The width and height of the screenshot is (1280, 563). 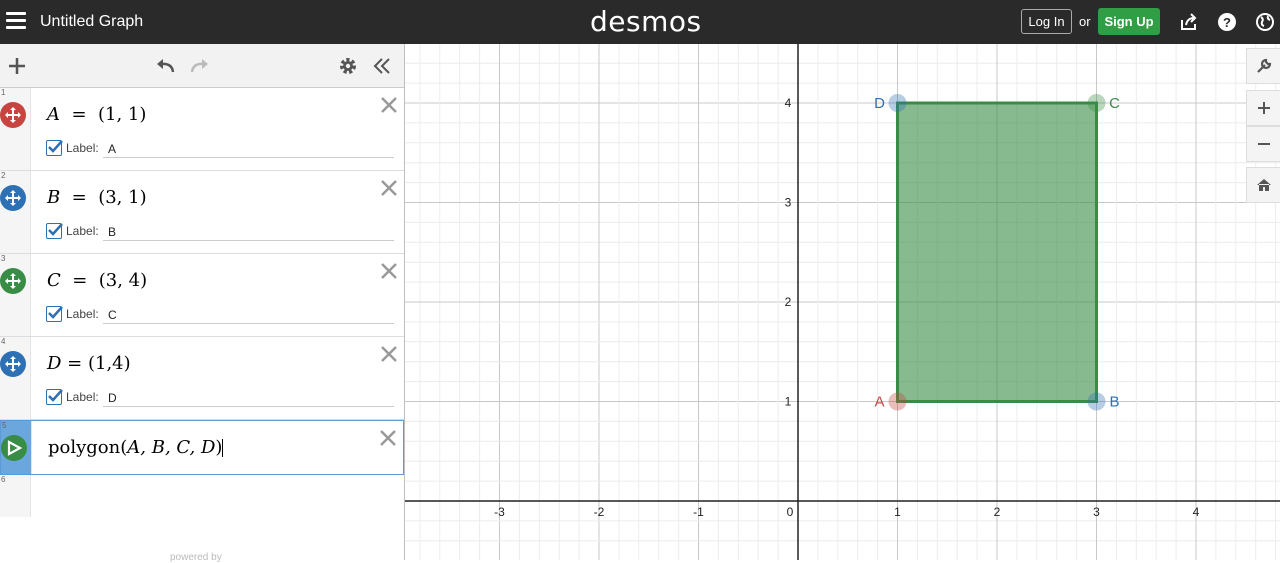 What do you see at coordinates (879, 402) in the screenshot?
I see `point-label: A` at bounding box center [879, 402].